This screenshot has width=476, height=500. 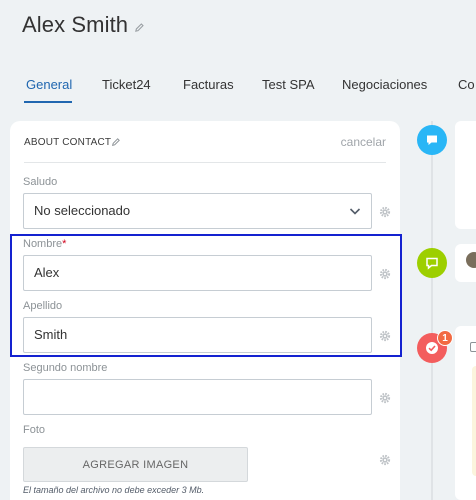 I want to click on tab-negociaciones: Negociaciones, so click(x=384, y=84).